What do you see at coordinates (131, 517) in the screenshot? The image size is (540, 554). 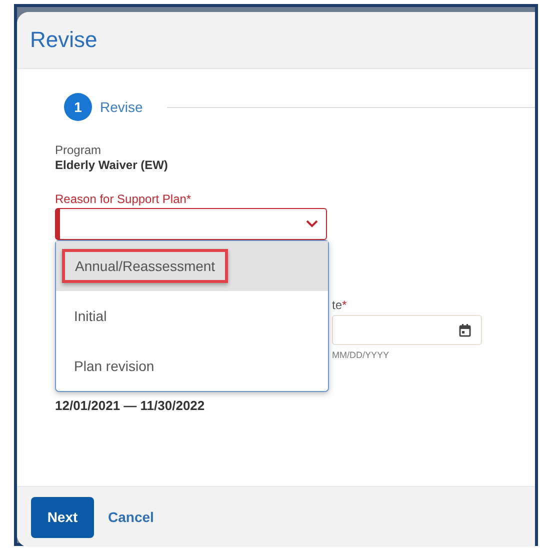 I see `cancel-link: Cancel` at bounding box center [131, 517].